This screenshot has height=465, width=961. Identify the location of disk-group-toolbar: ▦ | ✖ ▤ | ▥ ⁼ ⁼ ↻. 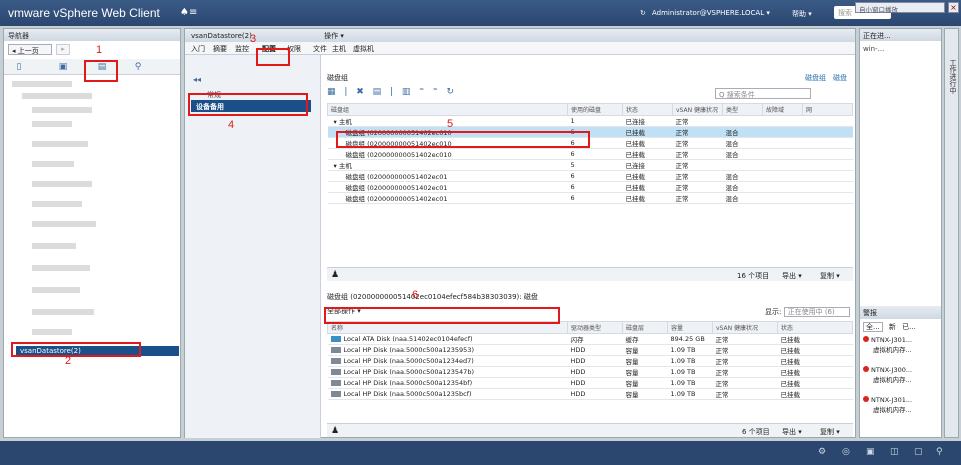
(392, 92).